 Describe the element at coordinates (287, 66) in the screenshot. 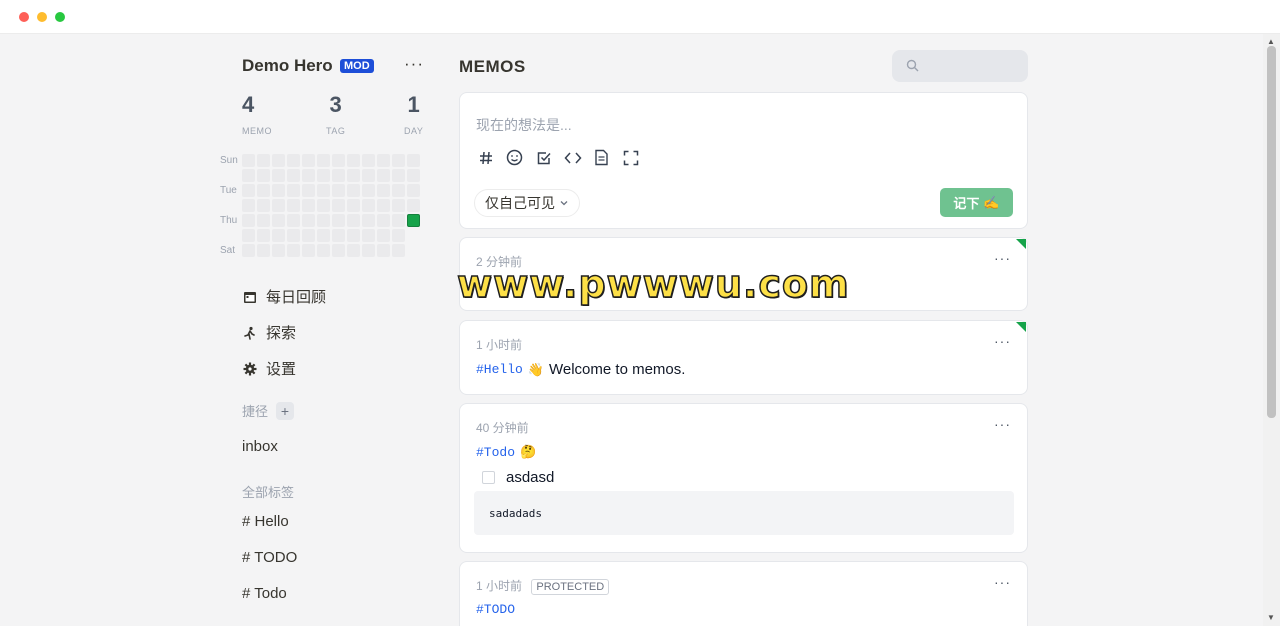

I see `user-name: Demo Hero` at that location.